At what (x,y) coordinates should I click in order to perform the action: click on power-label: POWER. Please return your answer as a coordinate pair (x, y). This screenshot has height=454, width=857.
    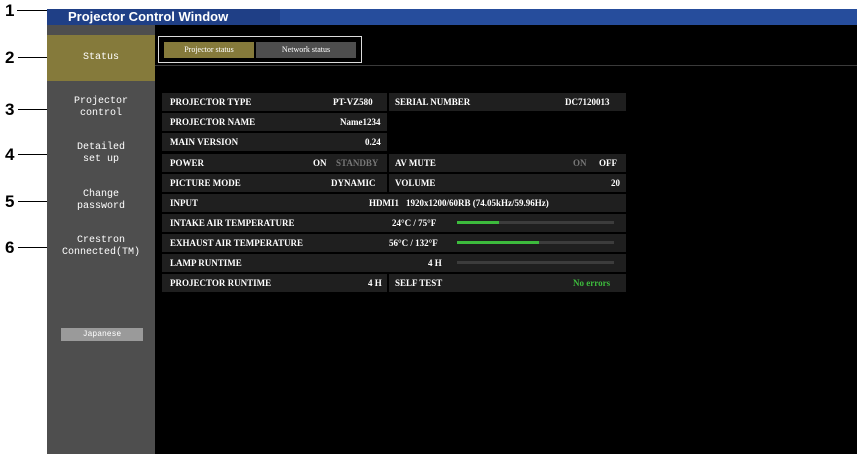
    Looking at the image, I should click on (187, 163).